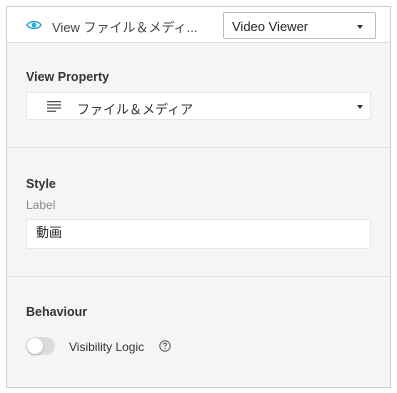 Image resolution: width=397 pixels, height=393 pixels. What do you see at coordinates (198, 234) in the screenshot?
I see `label-input: 動画` at bounding box center [198, 234].